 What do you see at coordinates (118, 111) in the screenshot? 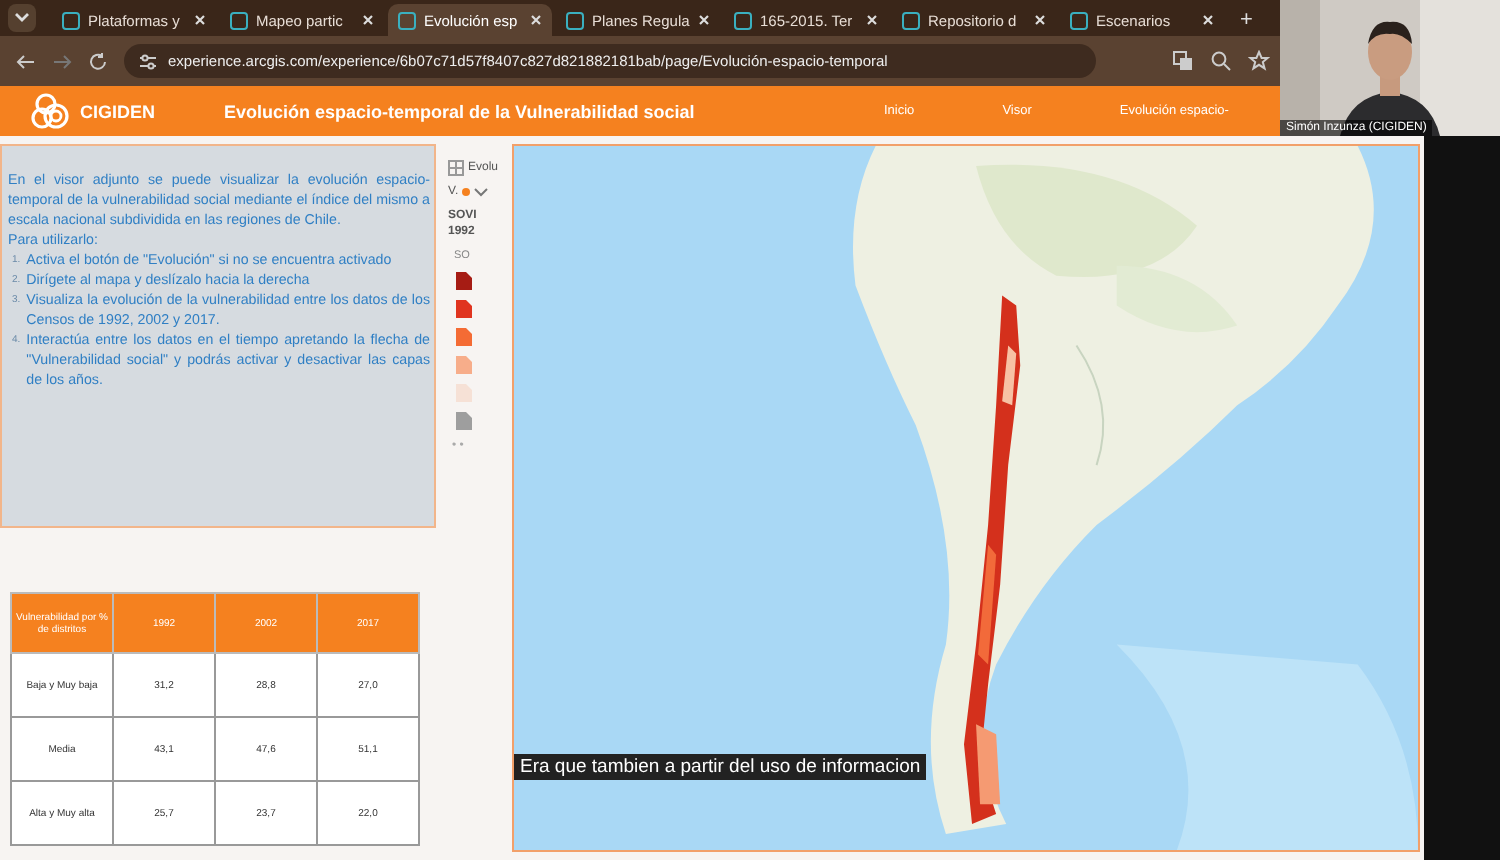
I see `logo-text: CIGIDEN` at bounding box center [118, 111].